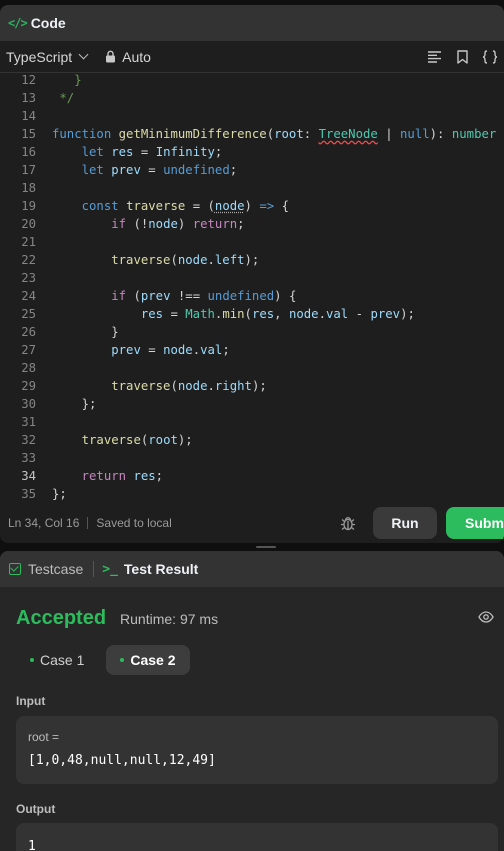 The image size is (504, 851). What do you see at coordinates (83, 54) in the screenshot?
I see `chevron-down-icon` at bounding box center [83, 54].